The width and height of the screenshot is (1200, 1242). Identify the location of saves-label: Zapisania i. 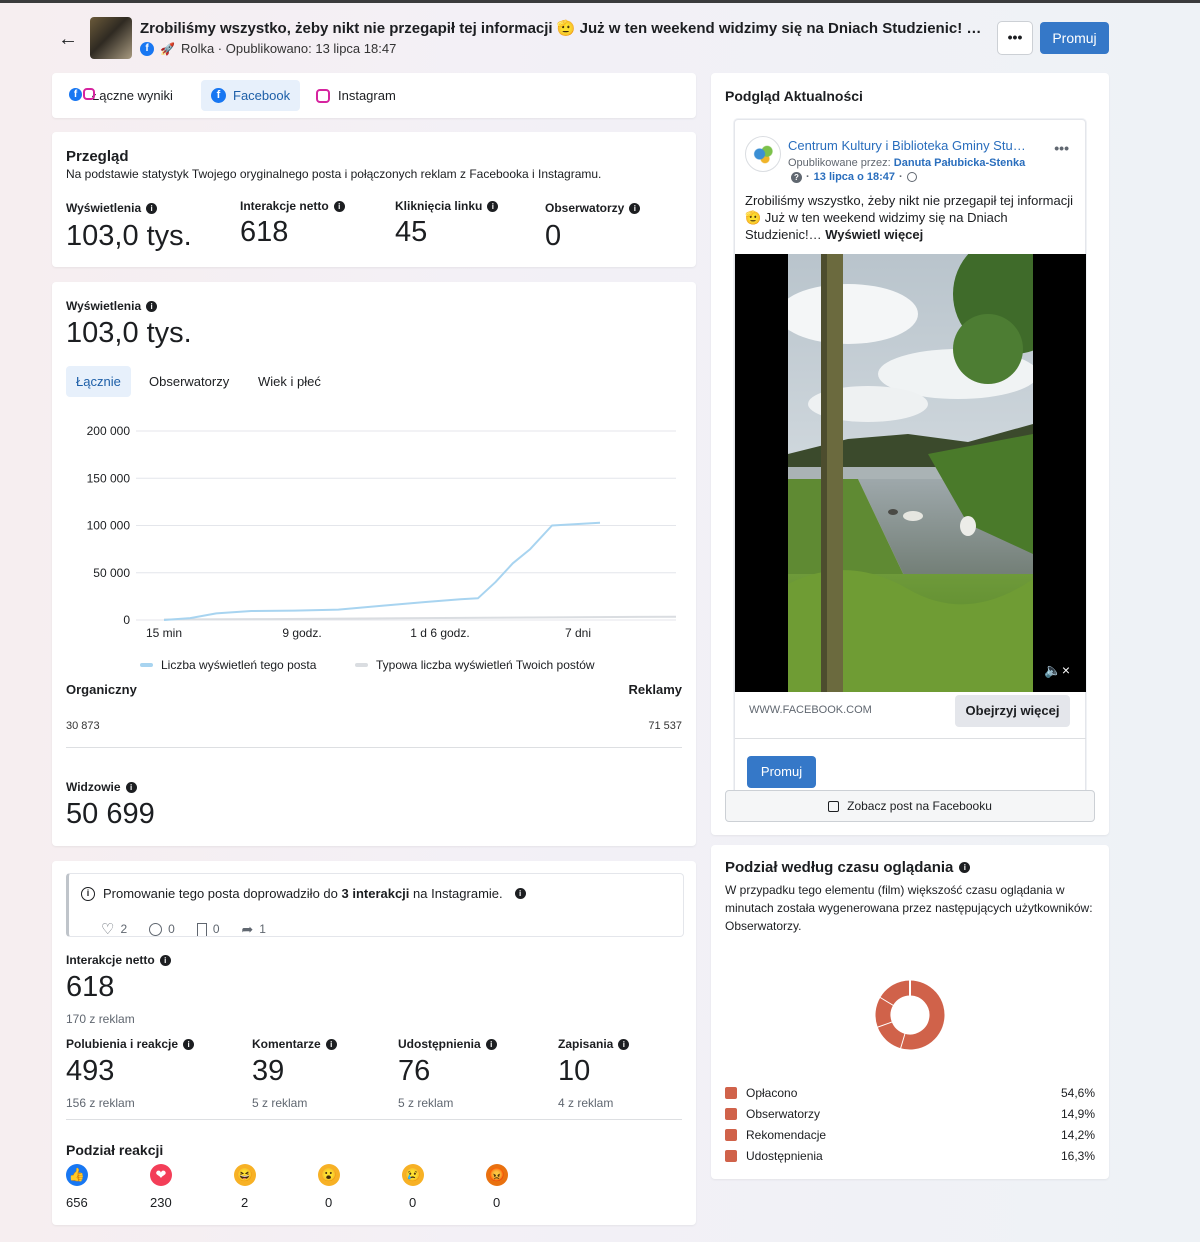
(594, 1044).